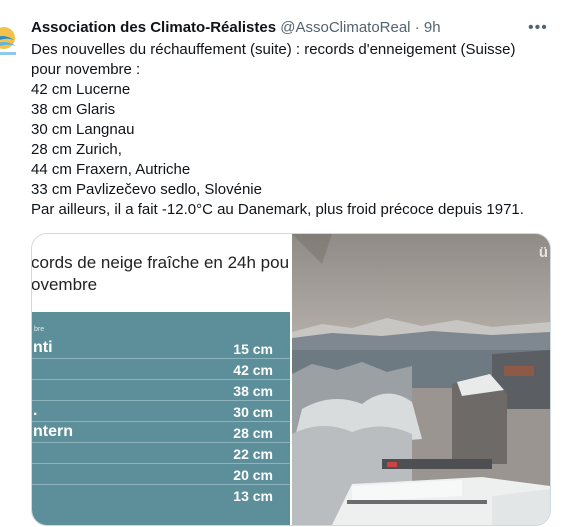 The width and height of the screenshot is (572, 527). What do you see at coordinates (111, 169) in the screenshot?
I see `tweet-line: 44 cm Fraxern, Autriche` at bounding box center [111, 169].